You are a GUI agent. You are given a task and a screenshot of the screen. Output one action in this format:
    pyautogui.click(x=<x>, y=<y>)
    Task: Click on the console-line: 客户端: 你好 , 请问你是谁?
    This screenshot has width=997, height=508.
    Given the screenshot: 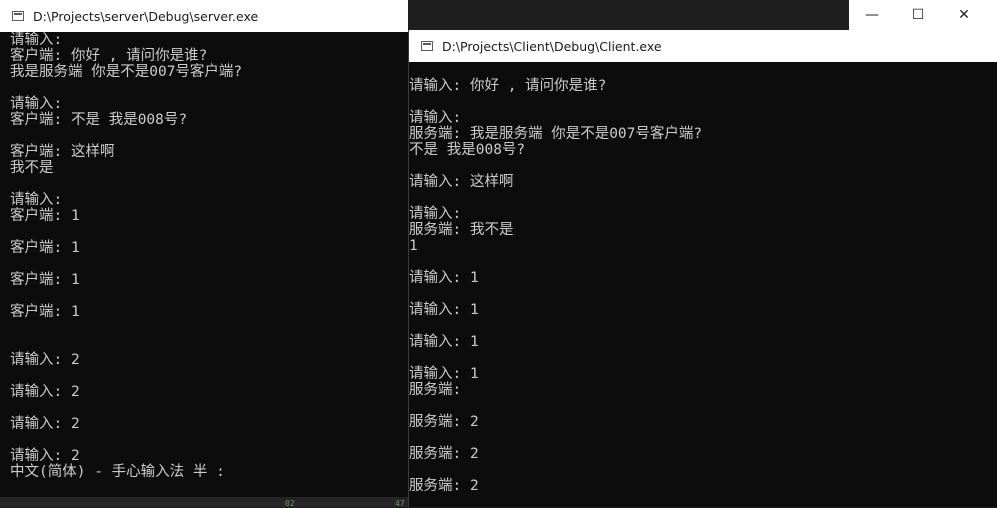 What is the action you would take?
    pyautogui.click(x=109, y=56)
    